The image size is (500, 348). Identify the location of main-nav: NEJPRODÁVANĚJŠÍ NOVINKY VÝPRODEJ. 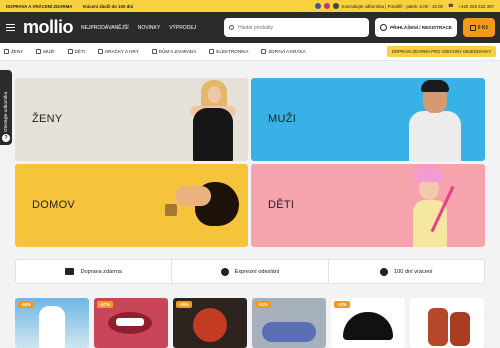
(138, 28).